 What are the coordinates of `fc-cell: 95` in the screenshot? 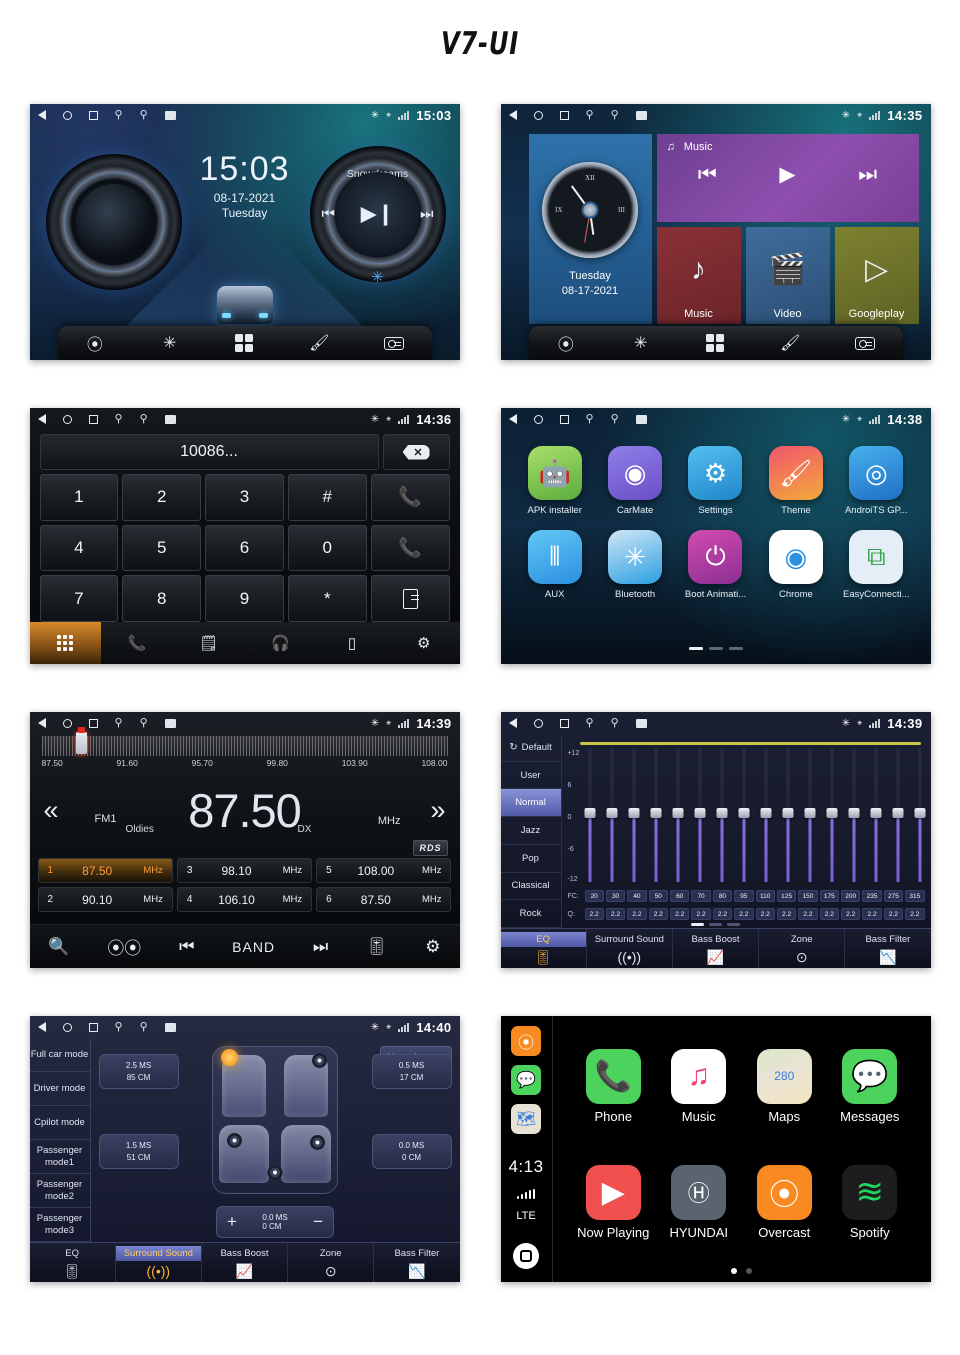 It's located at (744, 896).